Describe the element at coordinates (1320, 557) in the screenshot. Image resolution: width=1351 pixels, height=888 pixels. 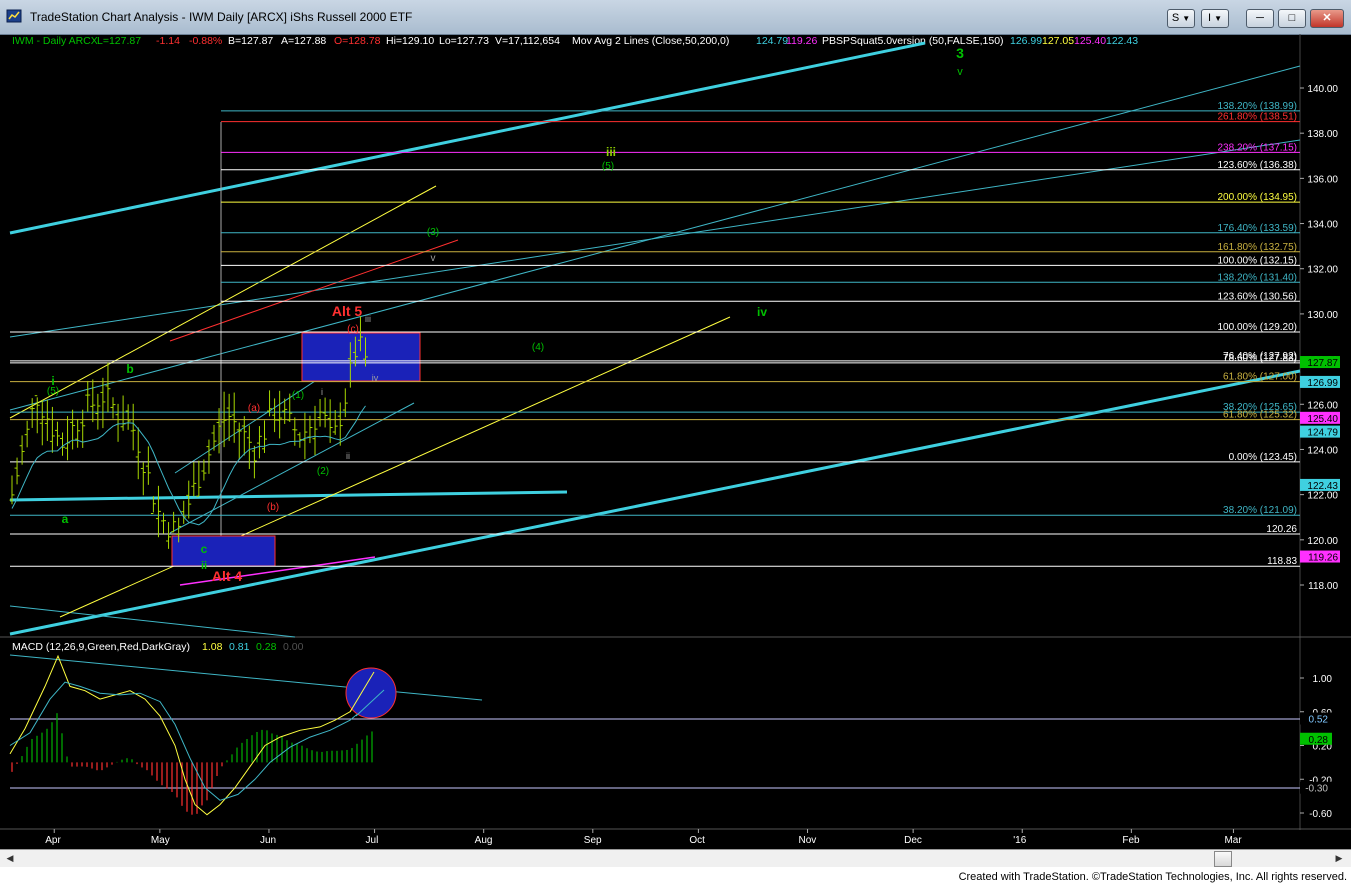
I see `price-marker: 119.26` at that location.